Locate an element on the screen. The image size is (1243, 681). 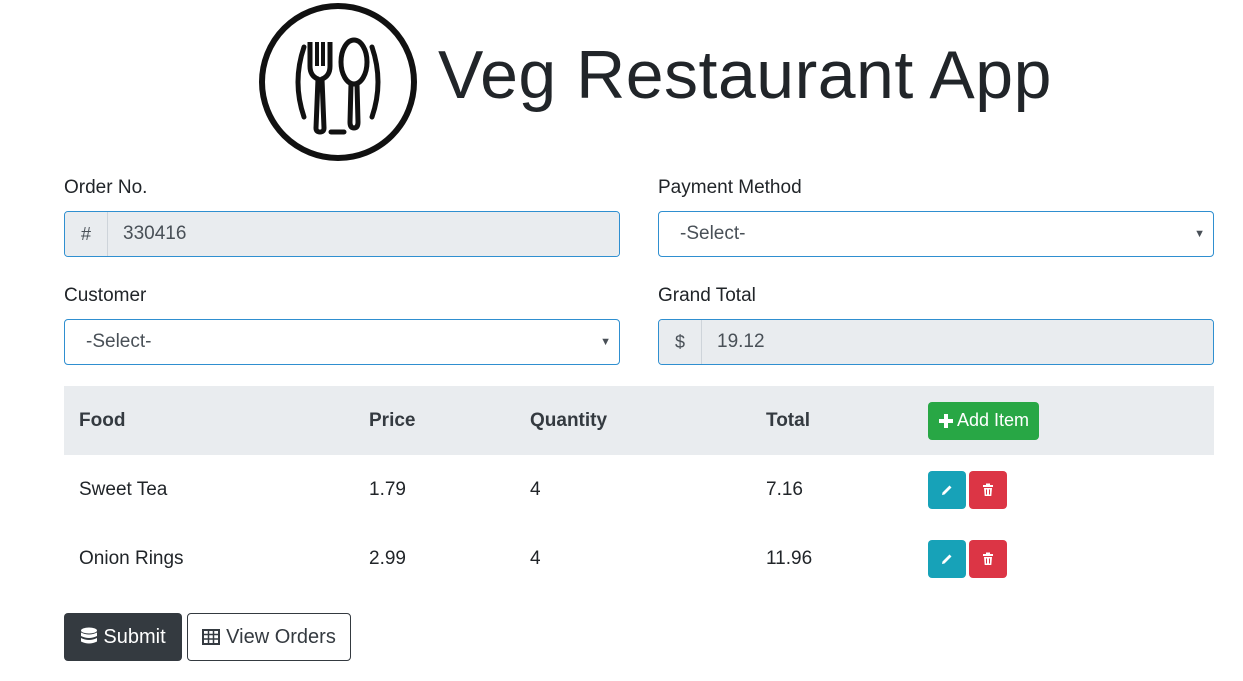
header-quantity: Quantity is located at coordinates (569, 420).